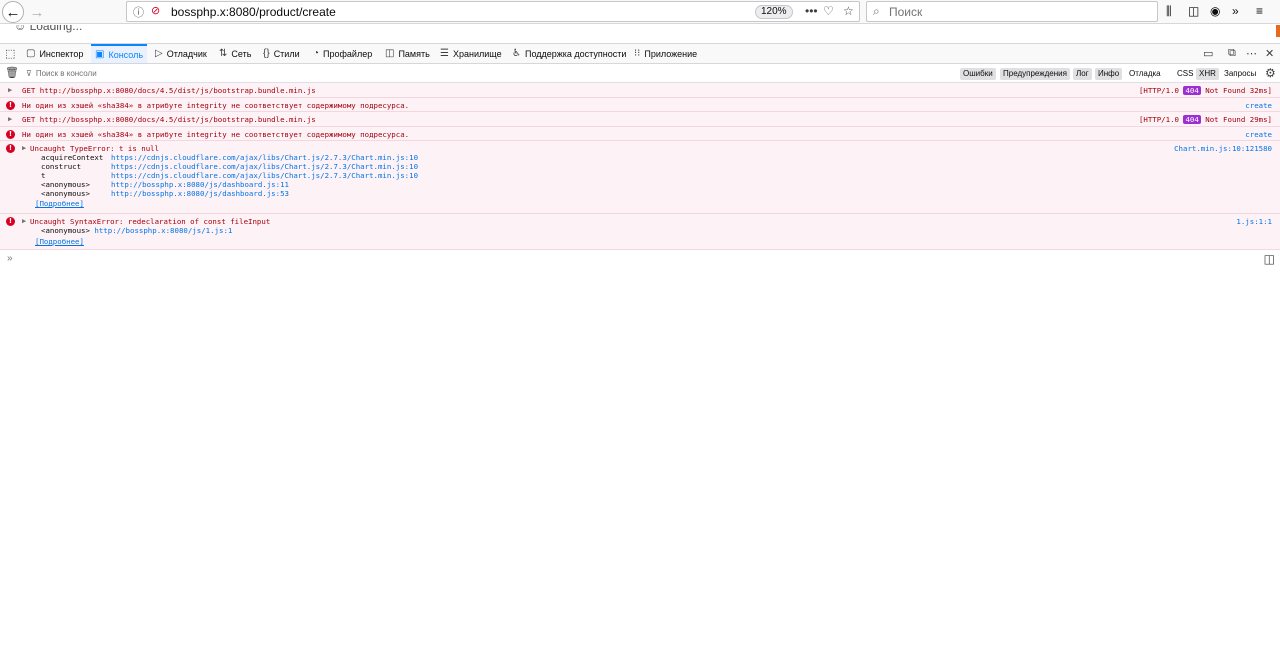 The height and width of the screenshot is (665, 1280). What do you see at coordinates (342, 53) in the screenshot?
I see `tab-performance: ◔ Профайлер` at bounding box center [342, 53].